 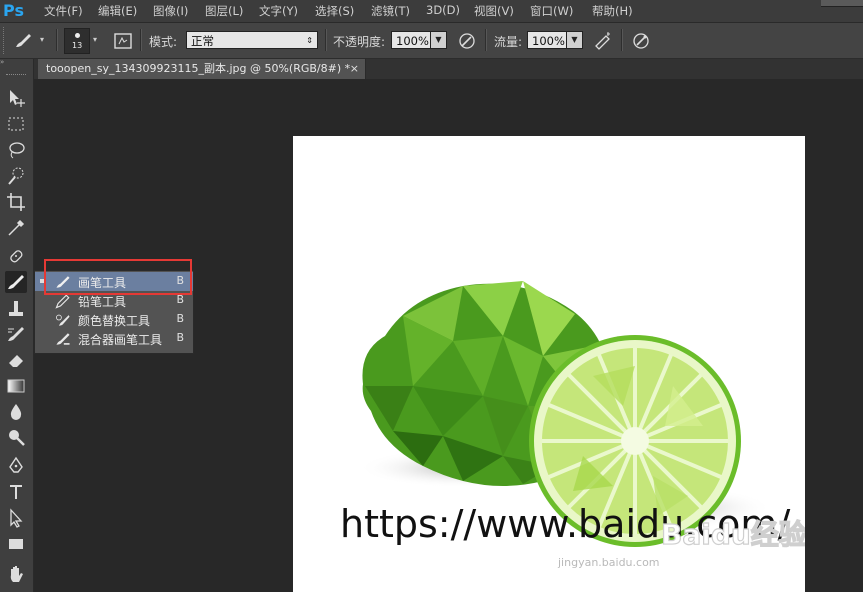 I want to click on opacity-value: 100%, so click(x=412, y=41).